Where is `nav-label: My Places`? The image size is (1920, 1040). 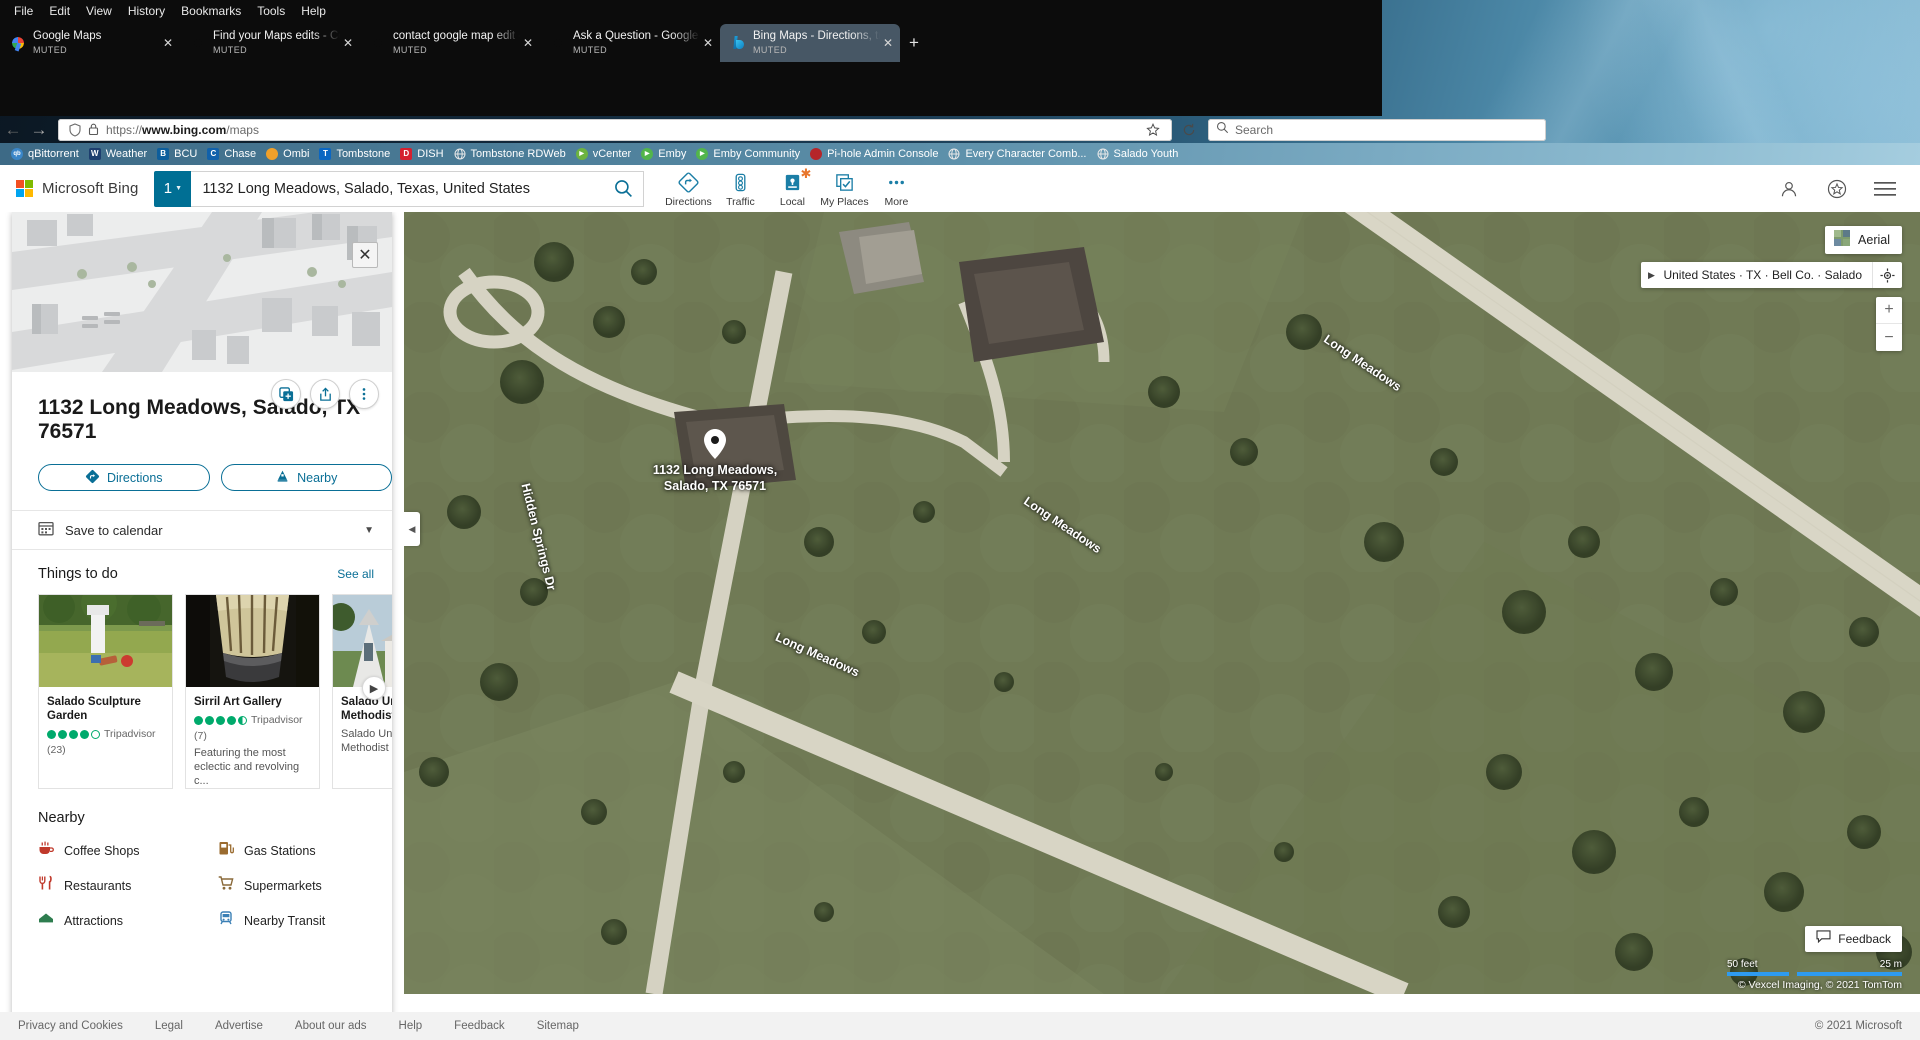 nav-label: My Places is located at coordinates (844, 202).